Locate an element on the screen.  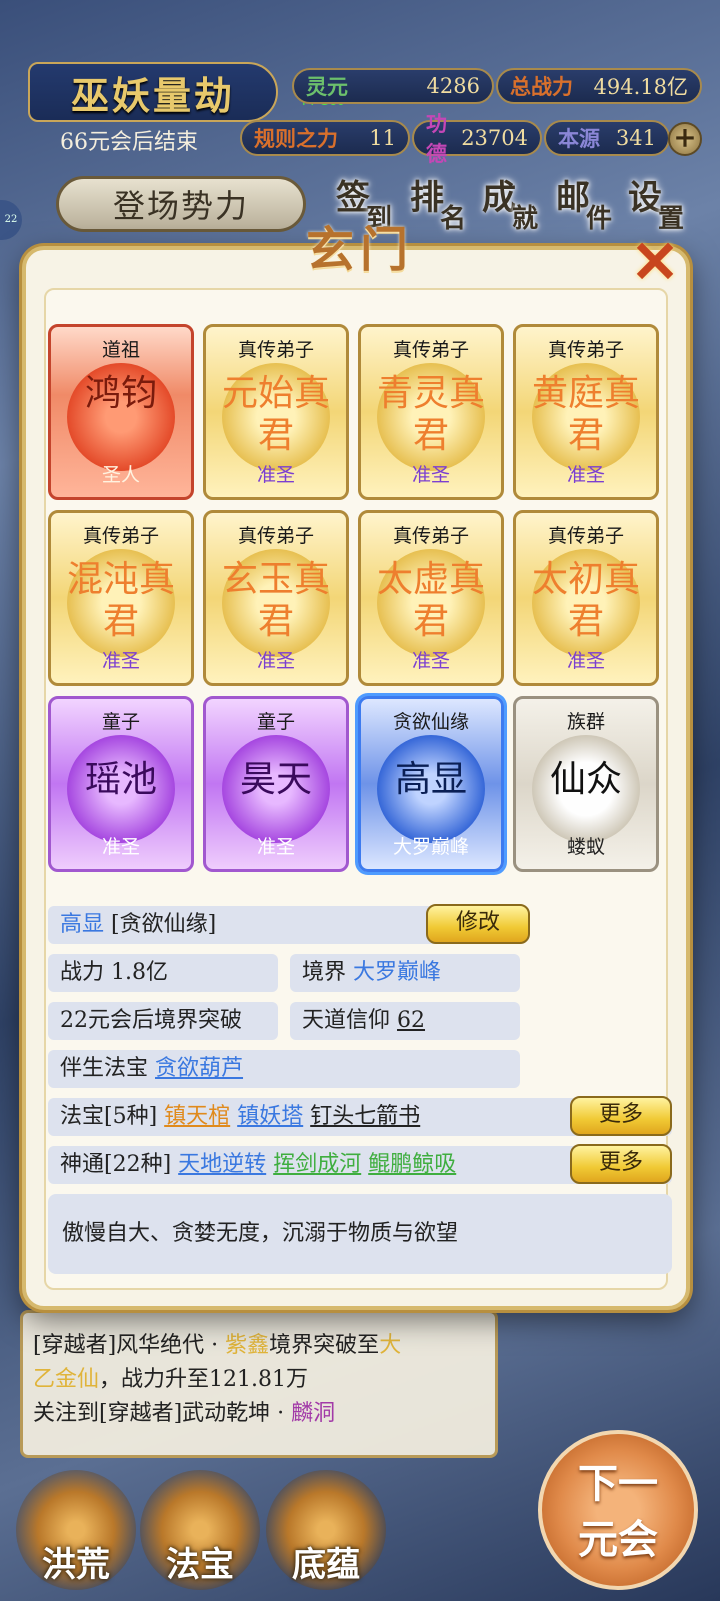
card-name: 混沌真君 is located at coordinates (120, 600).